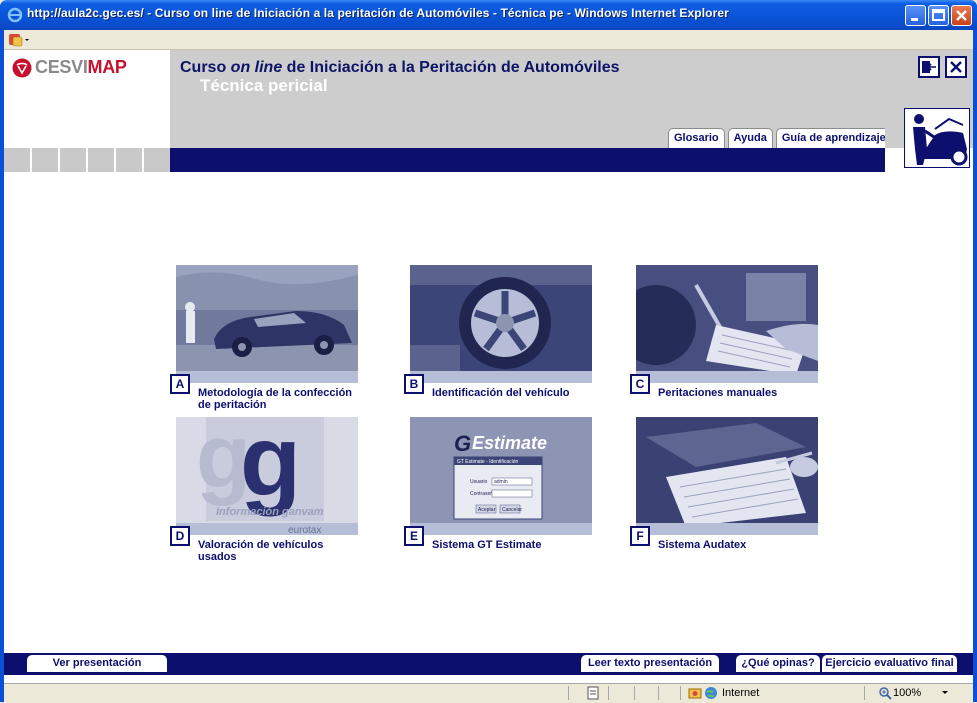 The image size is (977, 703). Describe the element at coordinates (640, 536) in the screenshot. I see `module-letter: F` at that location.